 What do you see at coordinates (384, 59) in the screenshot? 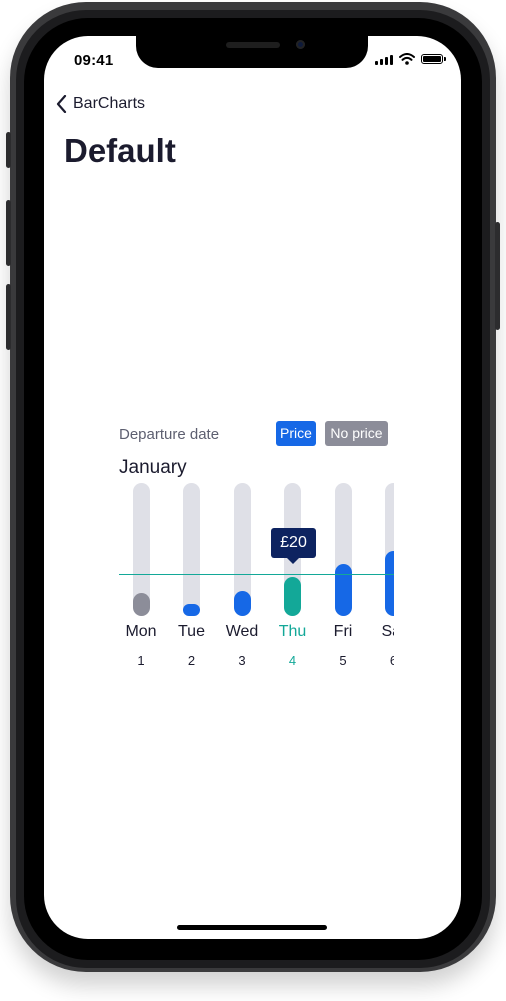
I see `cellular-signal-icon` at bounding box center [384, 59].